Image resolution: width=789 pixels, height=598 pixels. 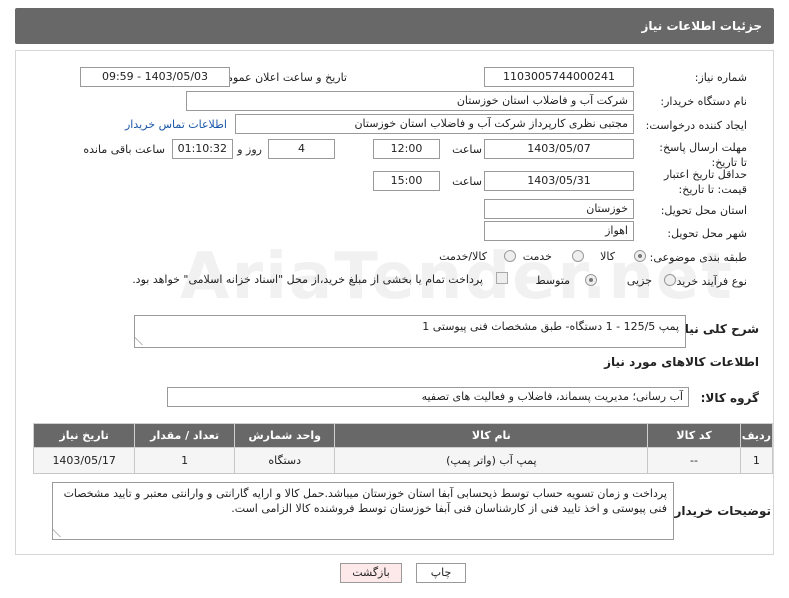 I want to click on remaining-time-field: 01:10:32, so click(x=202, y=149).